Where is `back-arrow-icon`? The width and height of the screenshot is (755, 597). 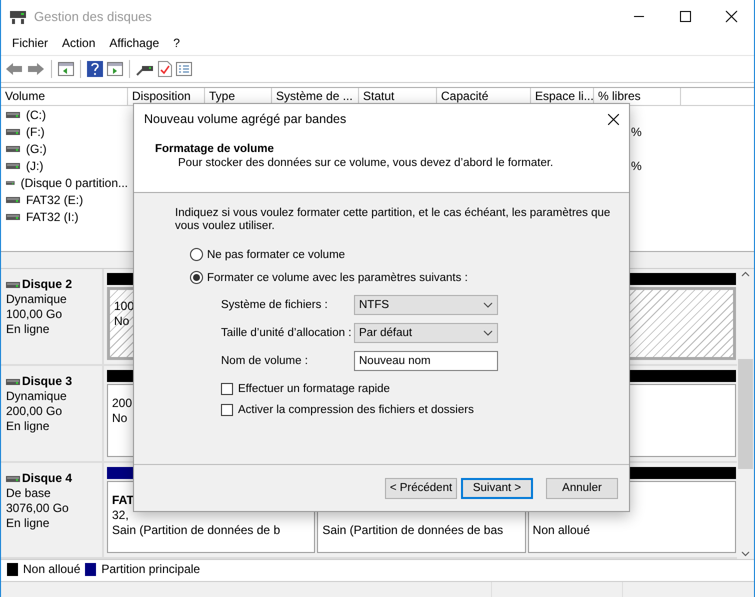 back-arrow-icon is located at coordinates (14, 69).